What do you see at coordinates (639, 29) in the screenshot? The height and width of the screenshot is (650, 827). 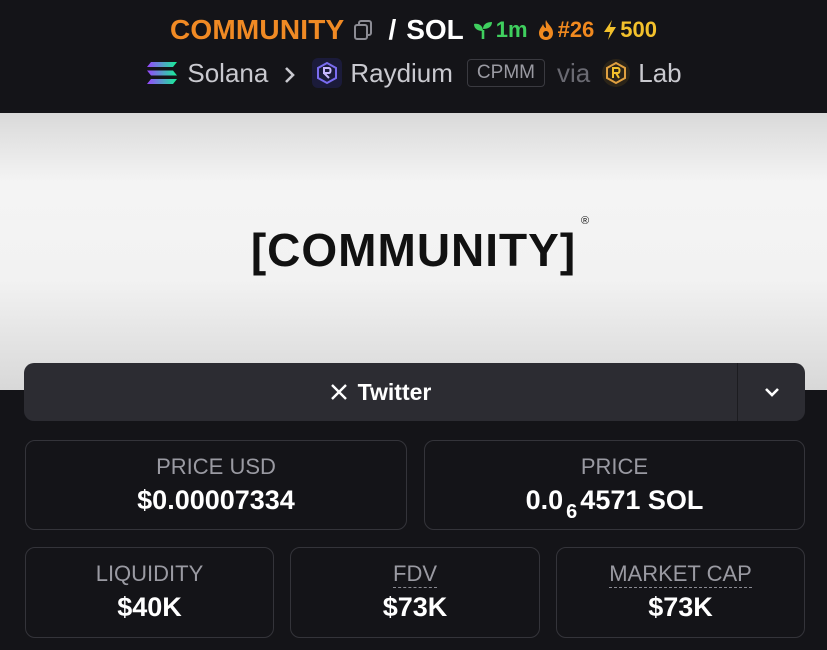 I see `boost-value: 500` at bounding box center [639, 29].